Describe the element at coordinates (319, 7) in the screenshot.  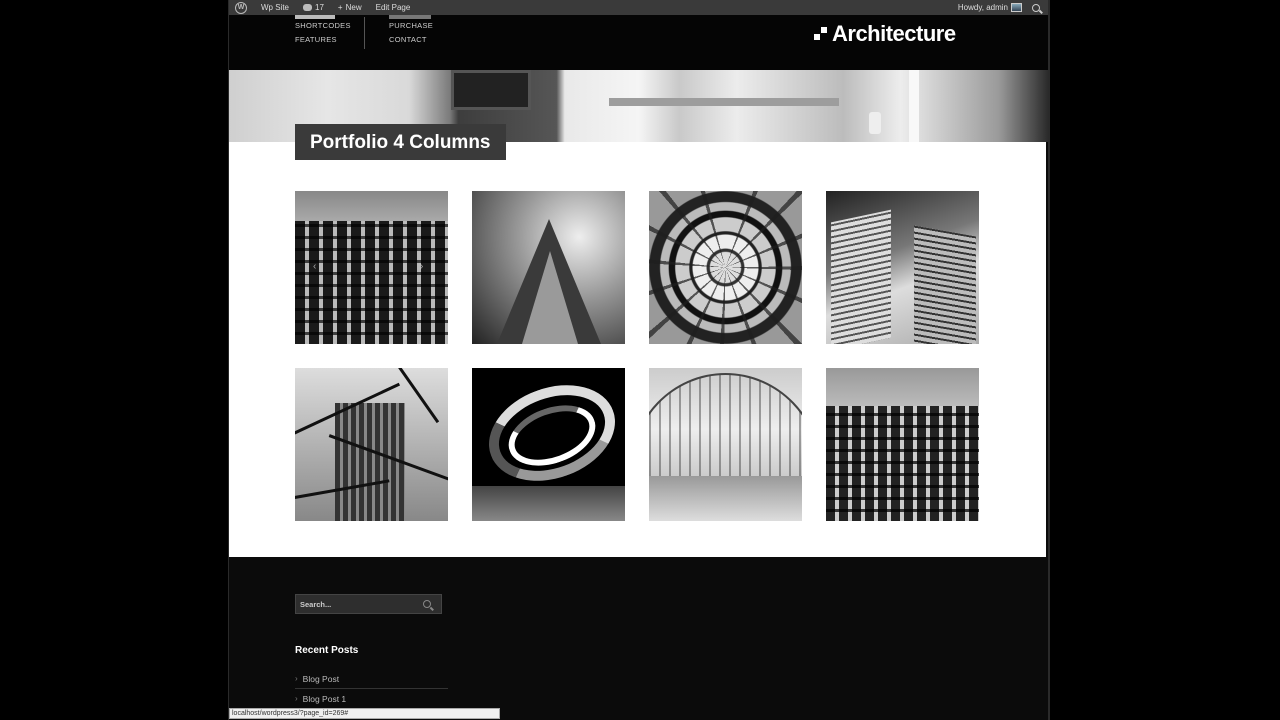
I see `comments-count: 17` at that location.